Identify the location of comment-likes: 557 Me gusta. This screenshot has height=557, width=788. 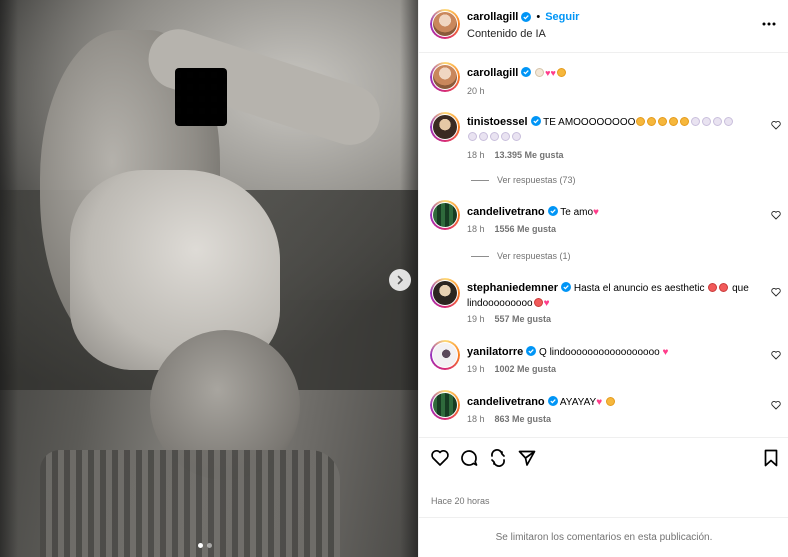
(523, 319).